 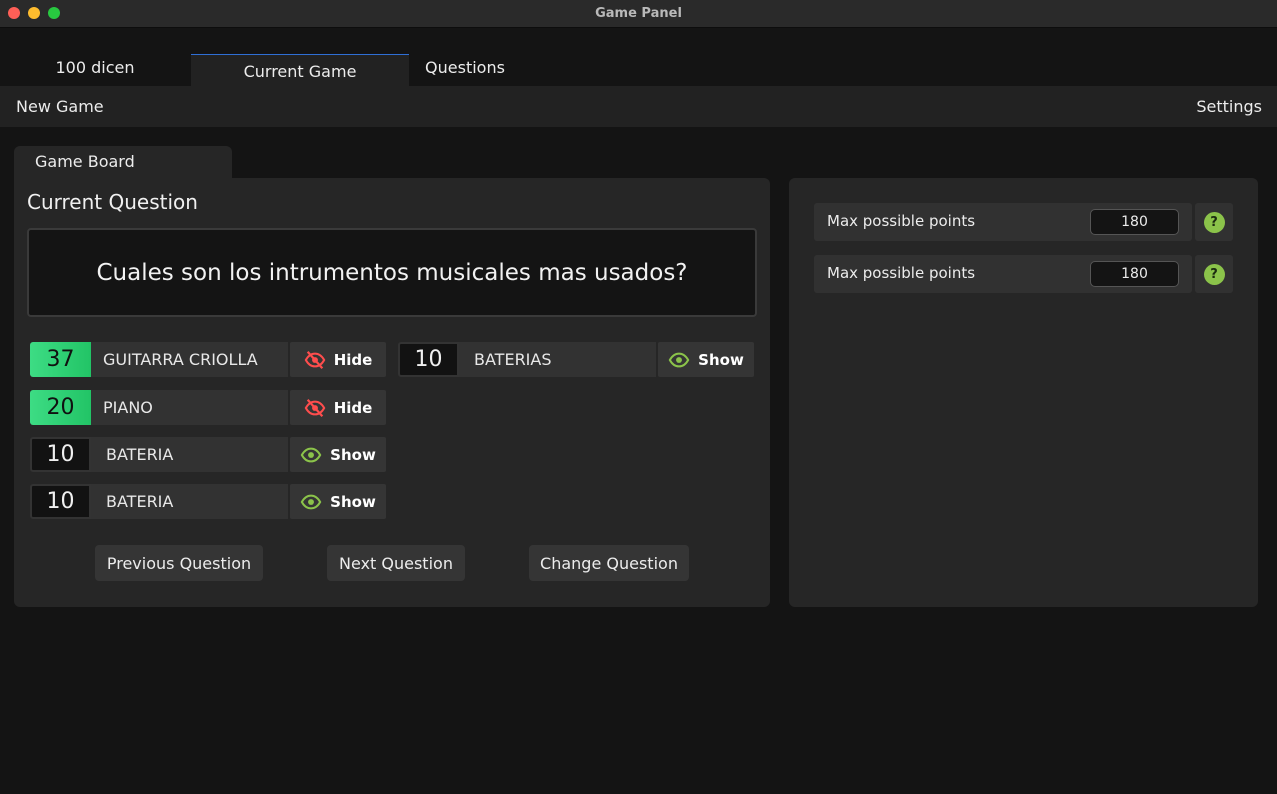 I want to click on window-title: Game Panel, so click(x=638, y=13).